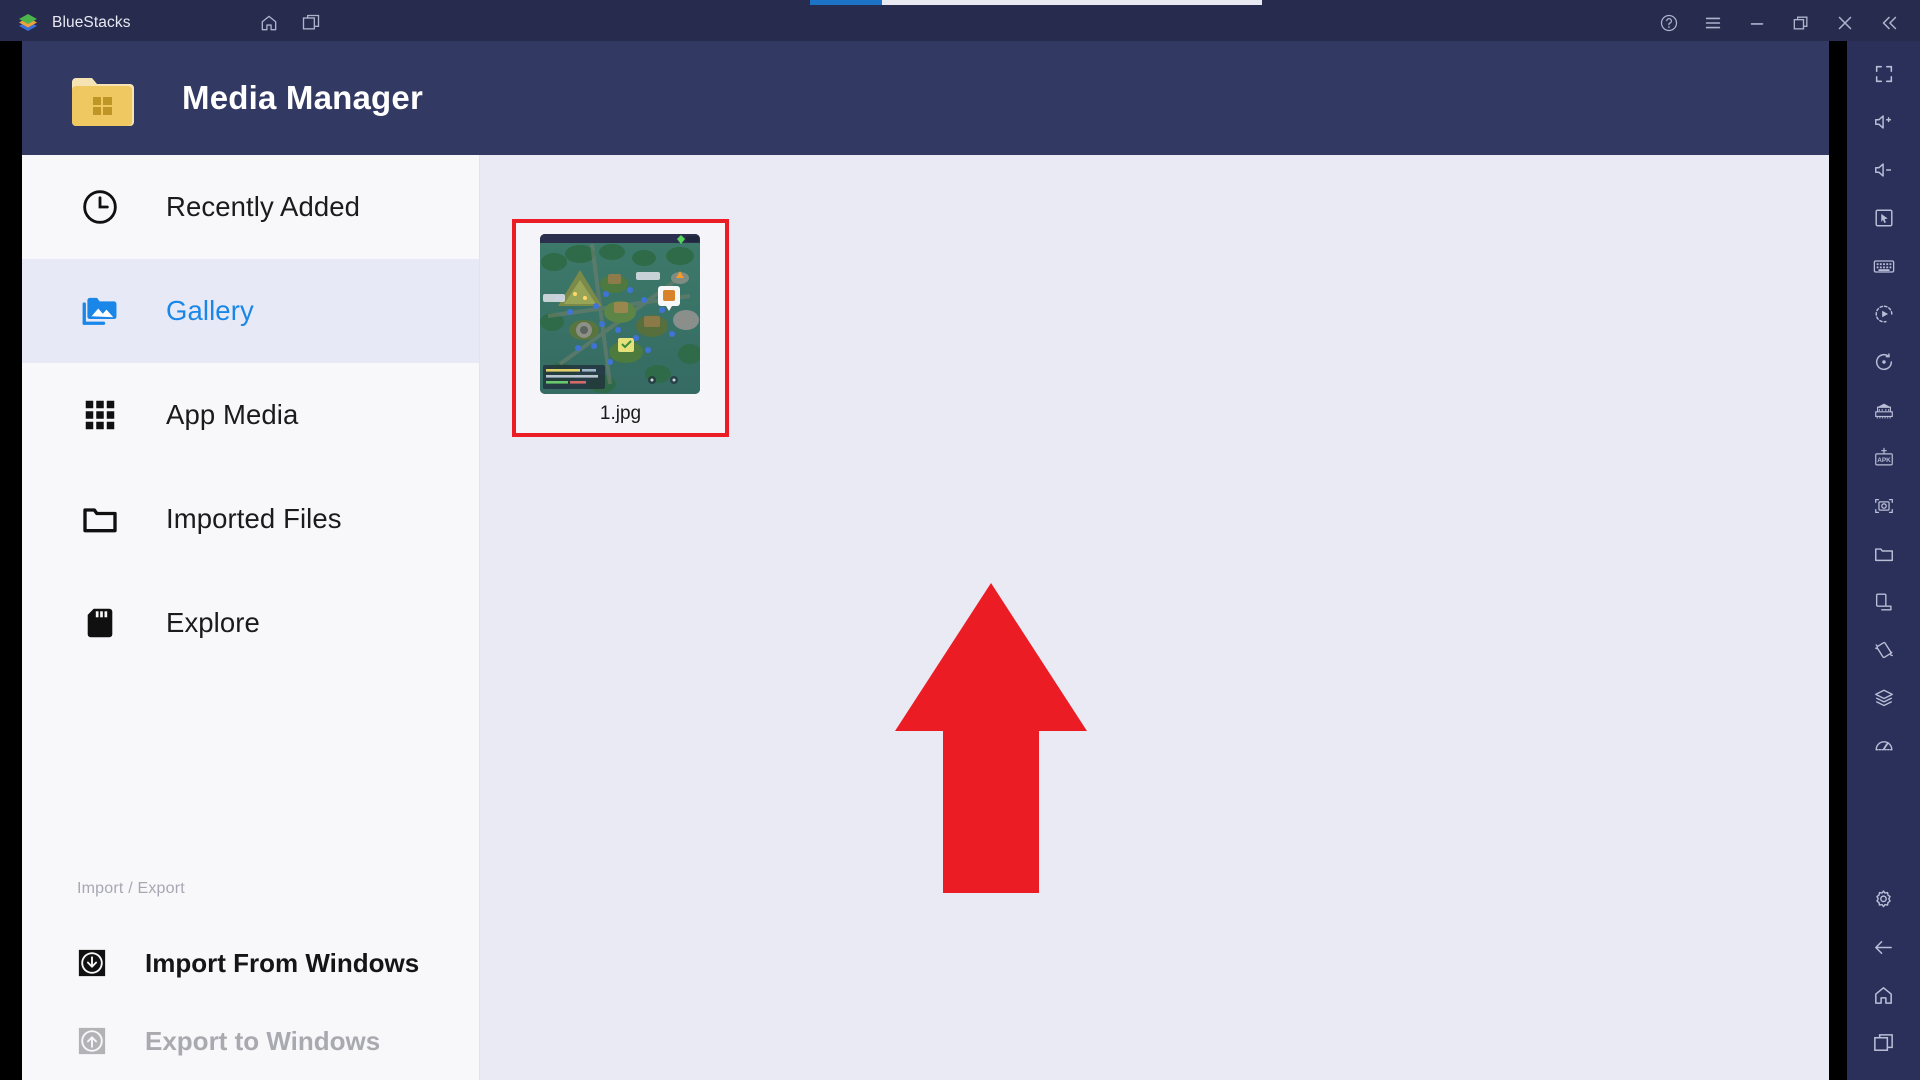 This screenshot has height=1080, width=1920. Describe the element at coordinates (1884, 650) in the screenshot. I see `shake-icon` at that location.